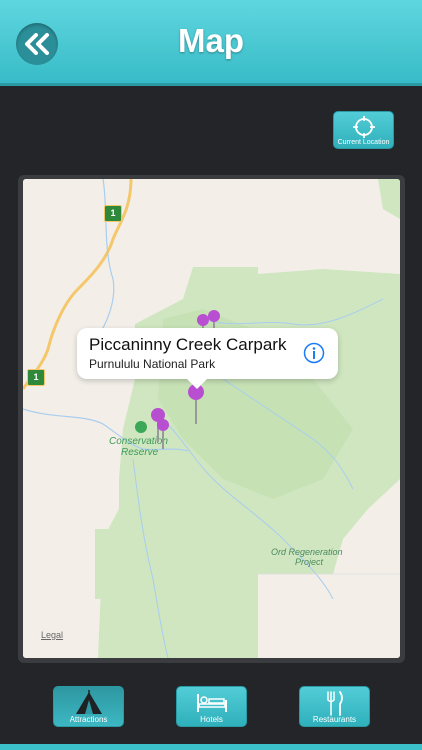 The height and width of the screenshot is (750, 422). Describe the element at coordinates (152, 364) in the screenshot. I see `callout-subtitle: Purnululu National Park` at that location.